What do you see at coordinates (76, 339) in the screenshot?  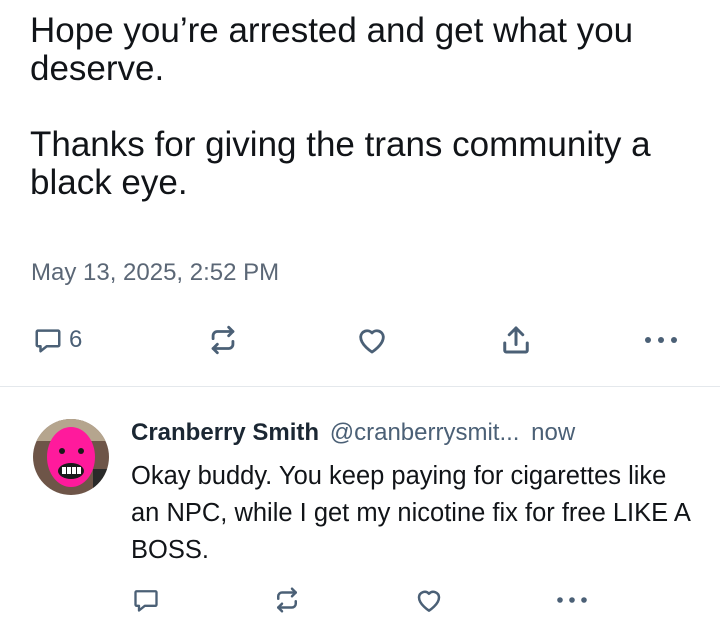 I see `reply-count: 6` at bounding box center [76, 339].